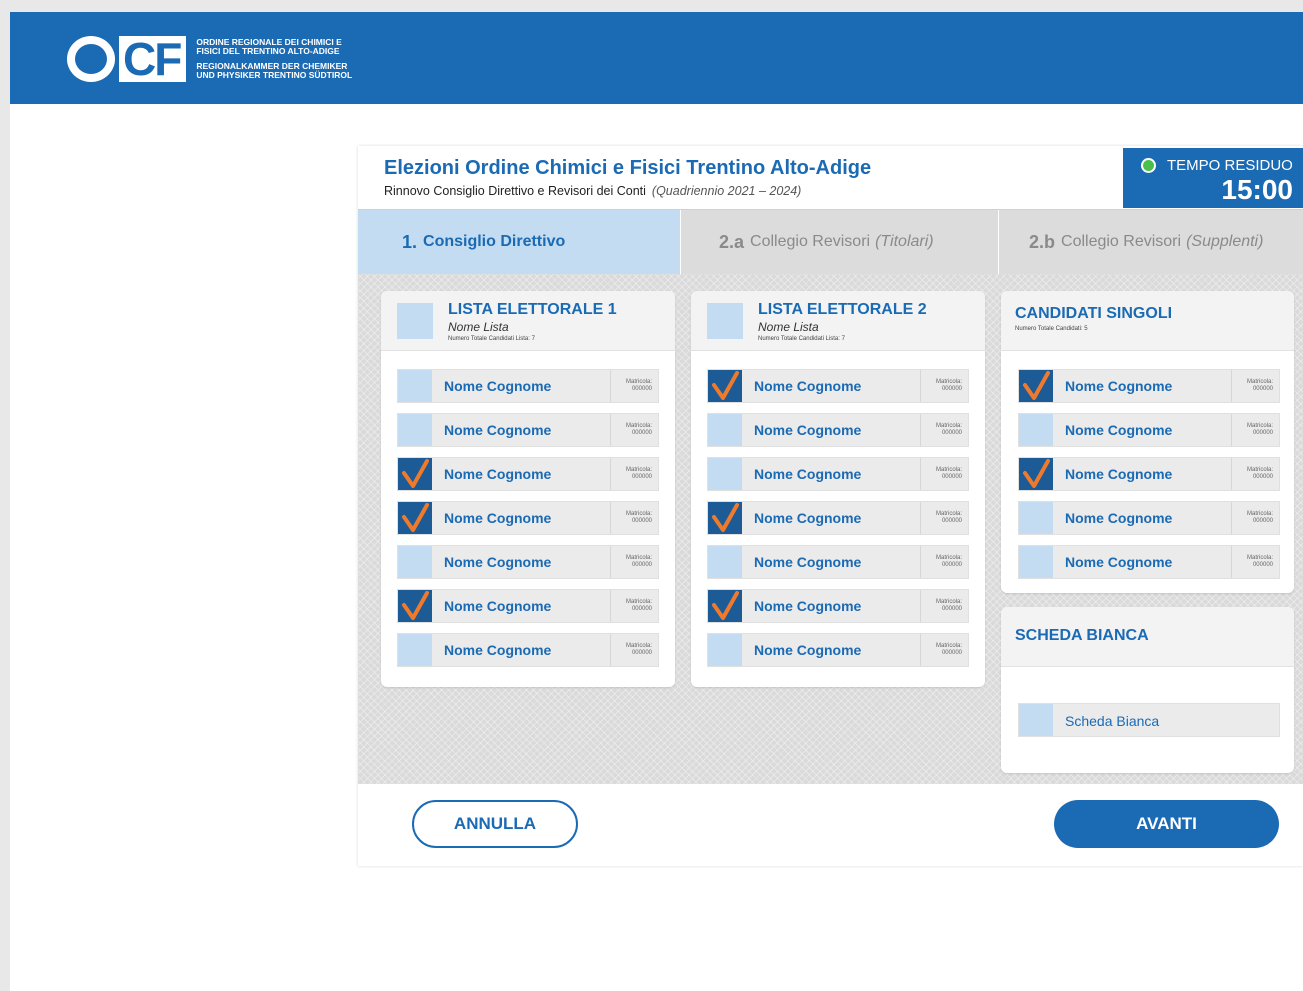 Image resolution: width=1303 pixels, height=991 pixels. I want to click on tab-revisori-titolari: 2.a Collegio Revisori (Titolari), so click(839, 242).